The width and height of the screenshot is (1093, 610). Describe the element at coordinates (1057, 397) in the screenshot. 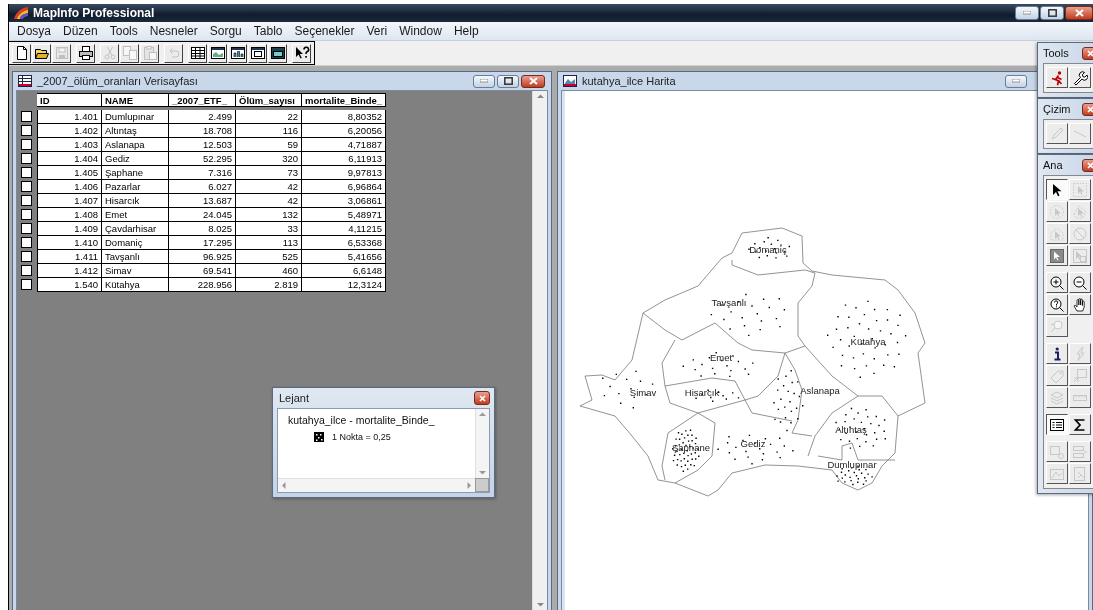

I see `layers-icon` at that location.